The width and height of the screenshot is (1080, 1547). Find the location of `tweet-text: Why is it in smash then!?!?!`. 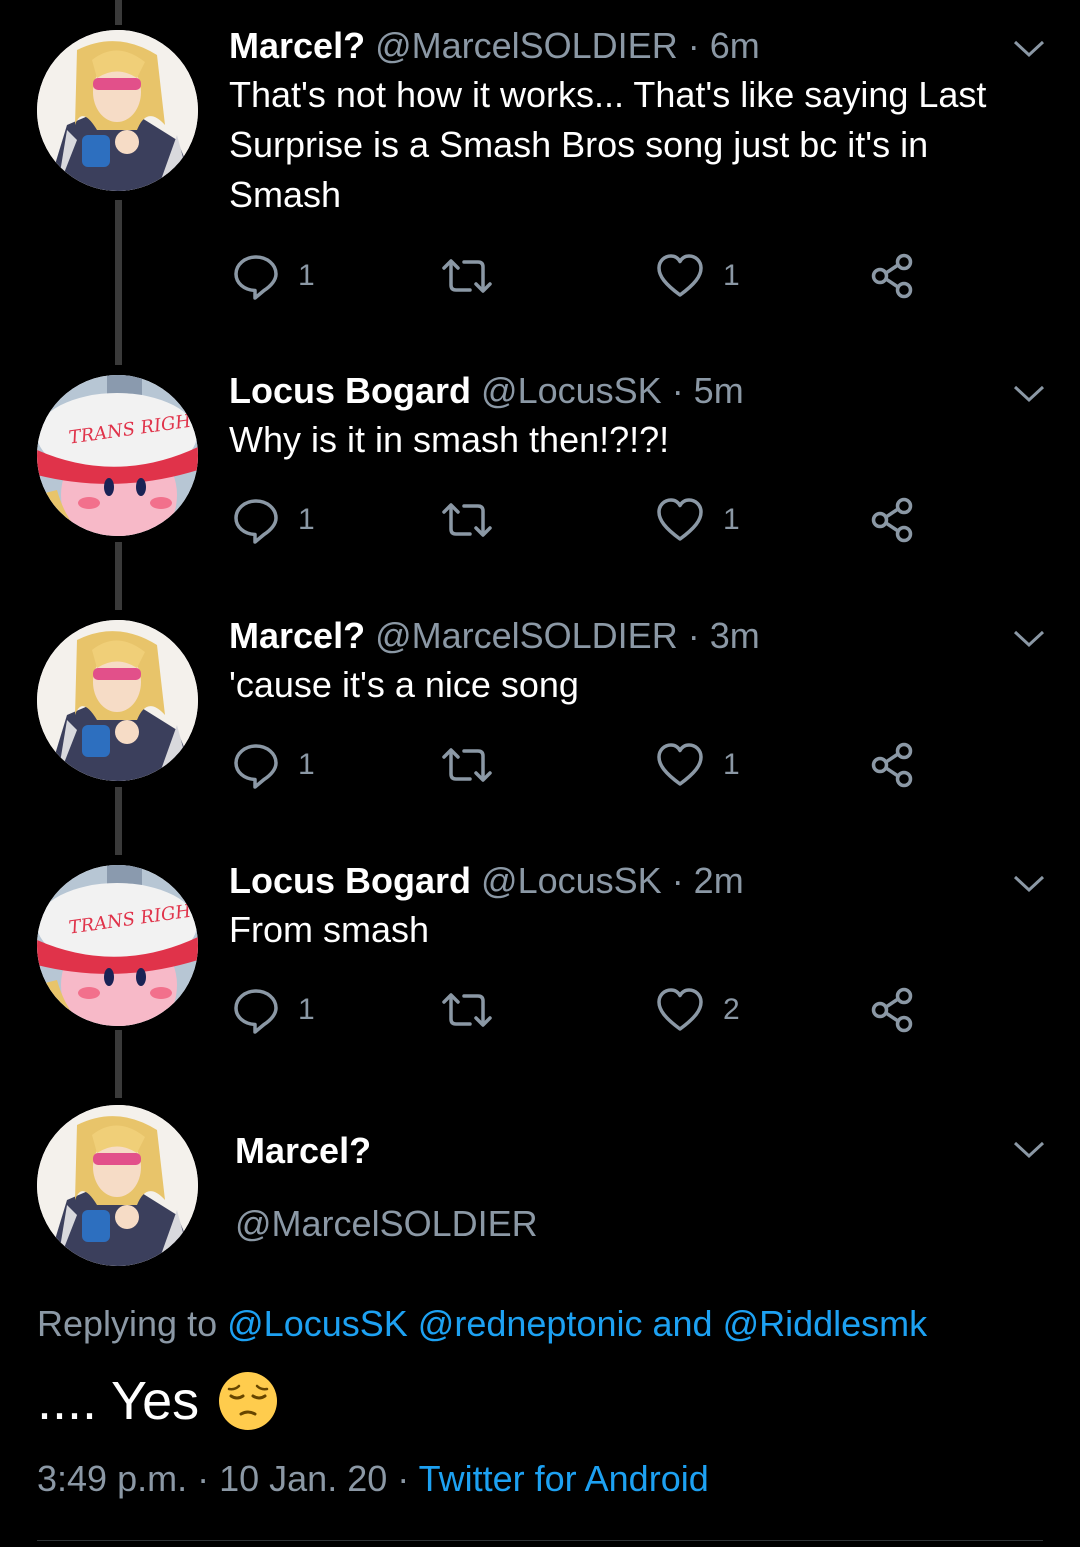

tweet-text: Why is it in smash then!?!?! is located at coordinates (449, 439).